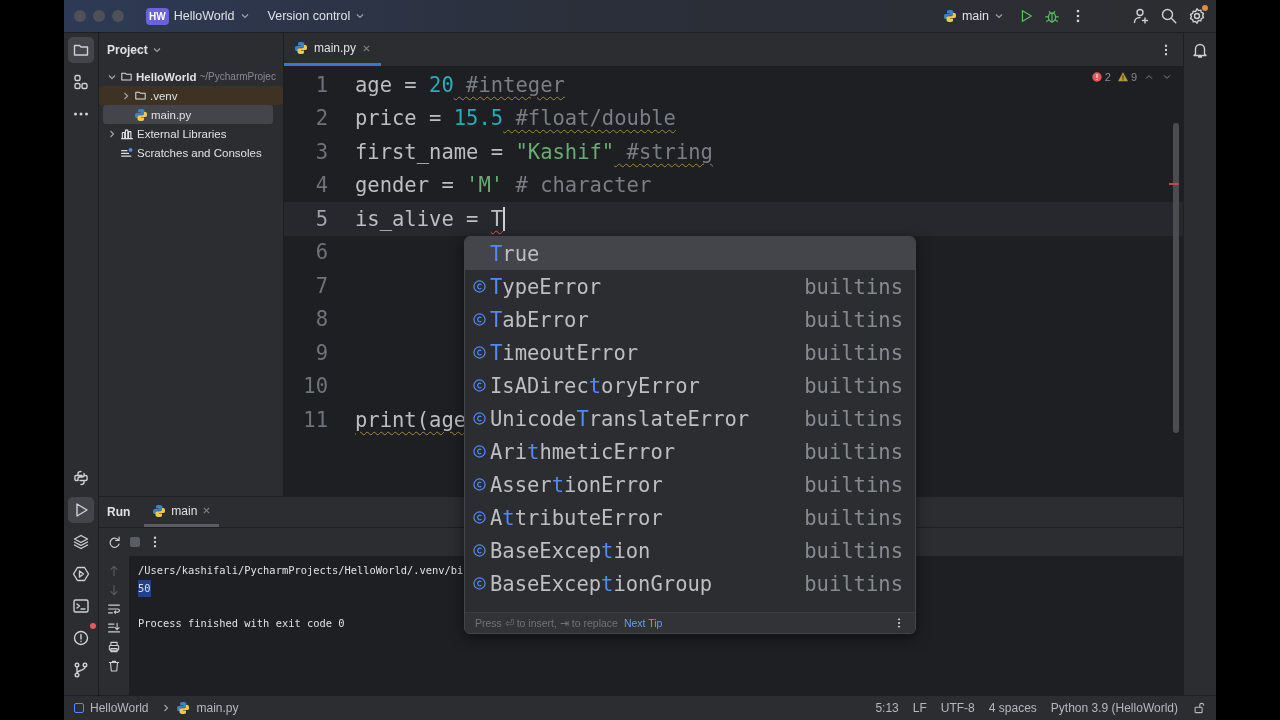  What do you see at coordinates (1199, 708) in the screenshot?
I see `lock-icon` at bounding box center [1199, 708].